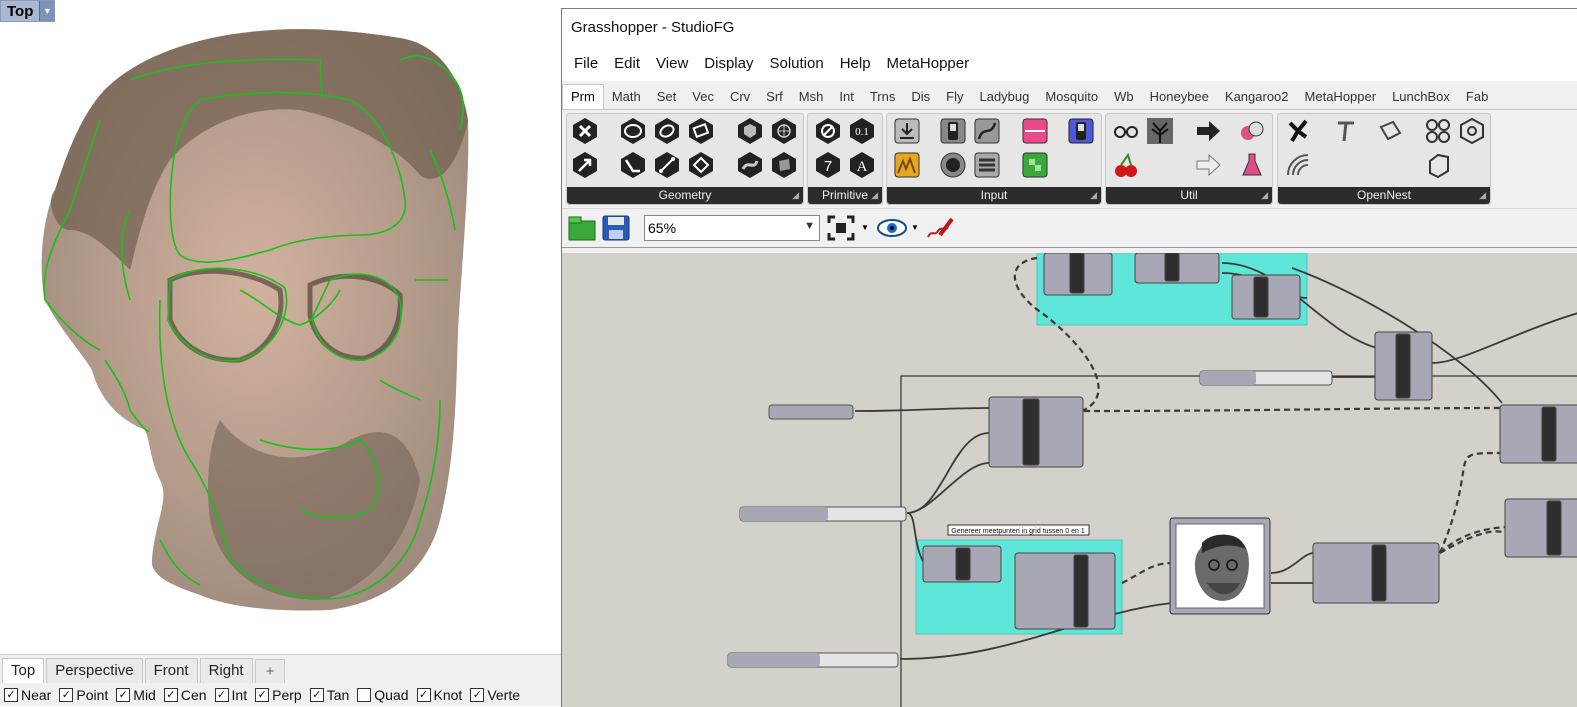 The width and height of the screenshot is (1577, 707). Describe the element at coordinates (383, 695) in the screenshot. I see `osnap-quad: Quad` at that location.